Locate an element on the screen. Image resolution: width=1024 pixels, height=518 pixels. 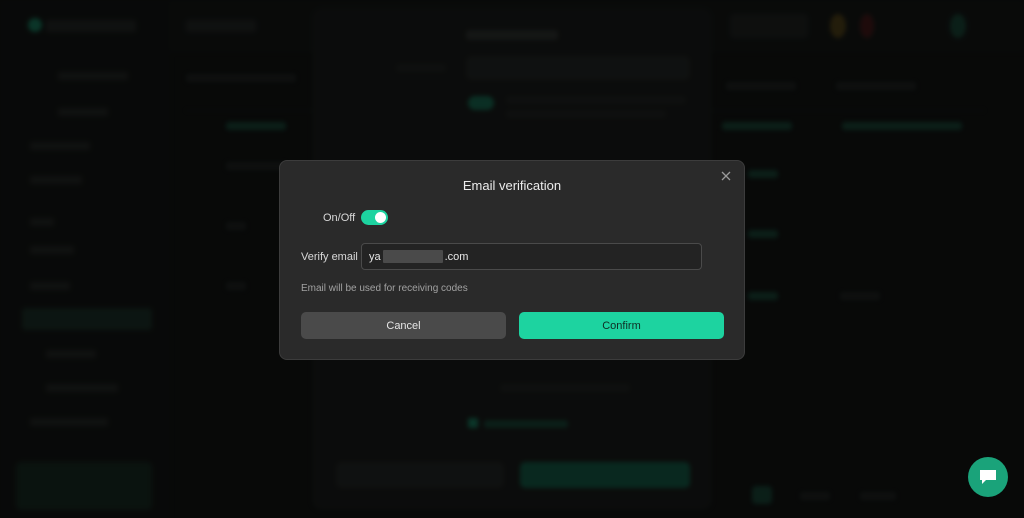
toggle-label: On/Off is located at coordinates (339, 218).